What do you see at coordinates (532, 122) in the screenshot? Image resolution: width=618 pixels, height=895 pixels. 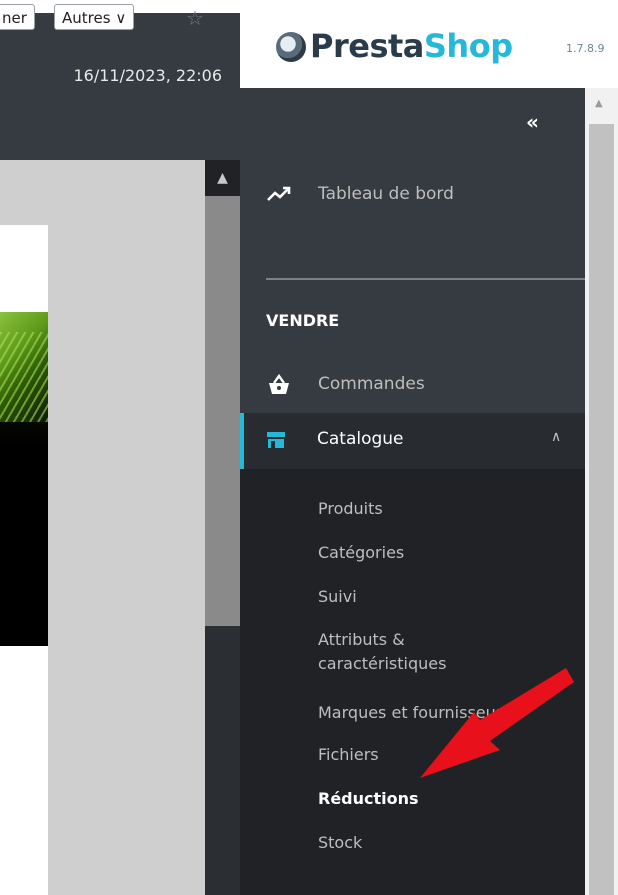 I see `collapse-sidebar-icon: «` at bounding box center [532, 122].